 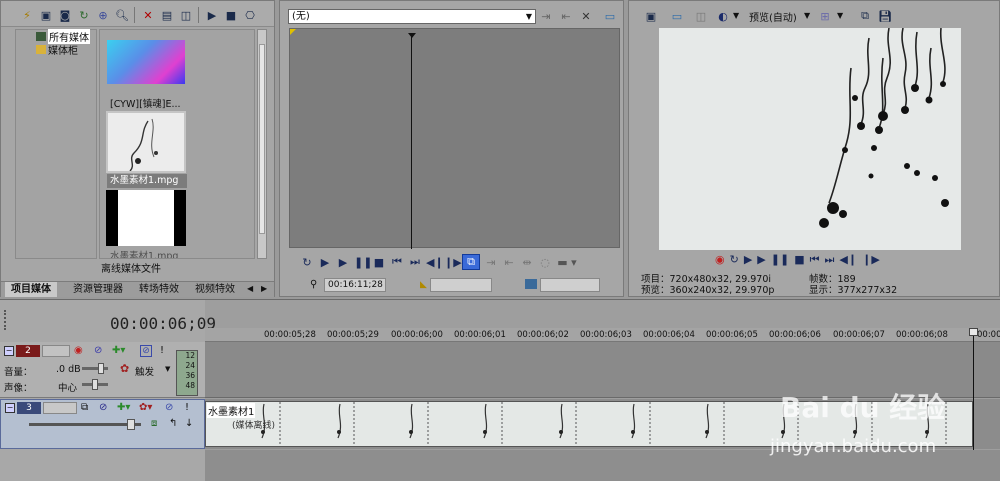 I want to click on delete-icon: ✕, so click(x=148, y=15).